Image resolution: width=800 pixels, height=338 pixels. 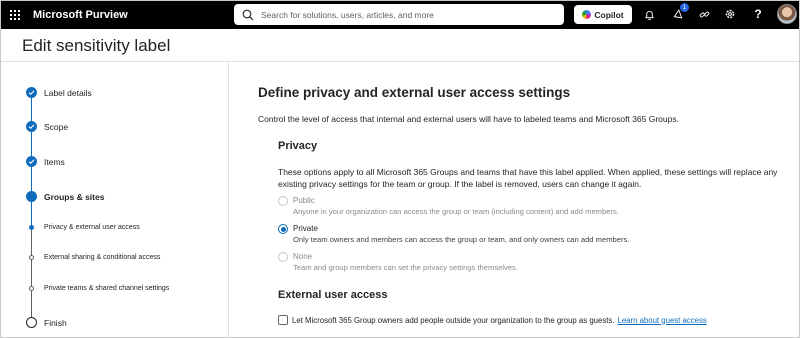 I want to click on whats-new-button: 1, so click(x=679, y=12).